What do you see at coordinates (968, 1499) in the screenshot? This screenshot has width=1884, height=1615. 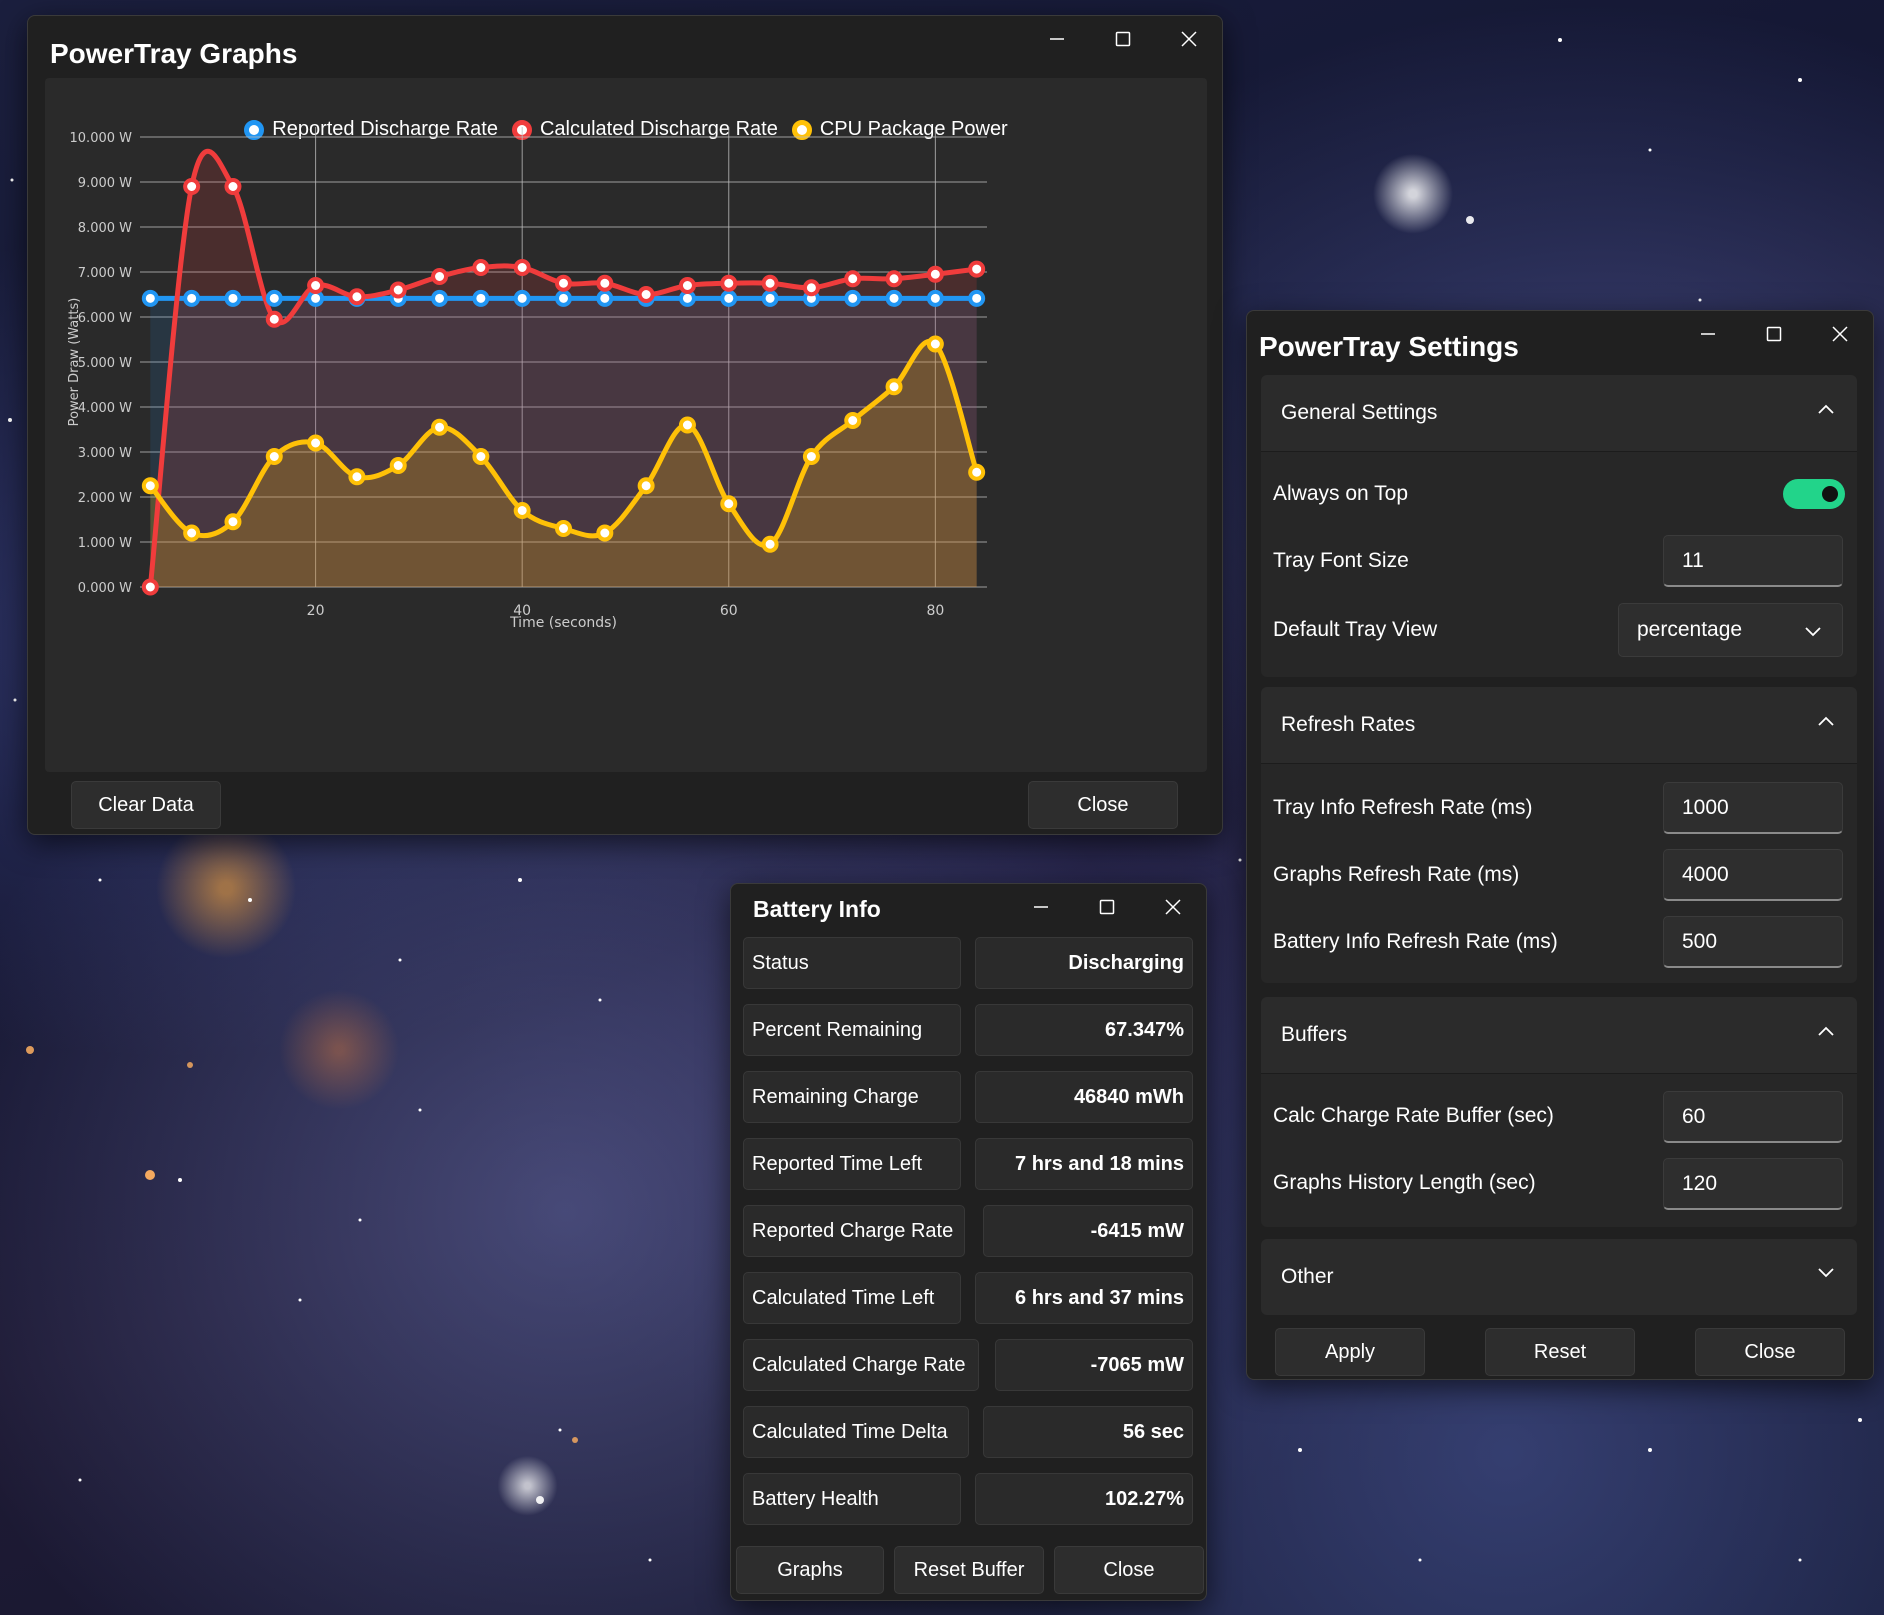 I see `battery-row-health: Battery Health 102.27%` at bounding box center [968, 1499].